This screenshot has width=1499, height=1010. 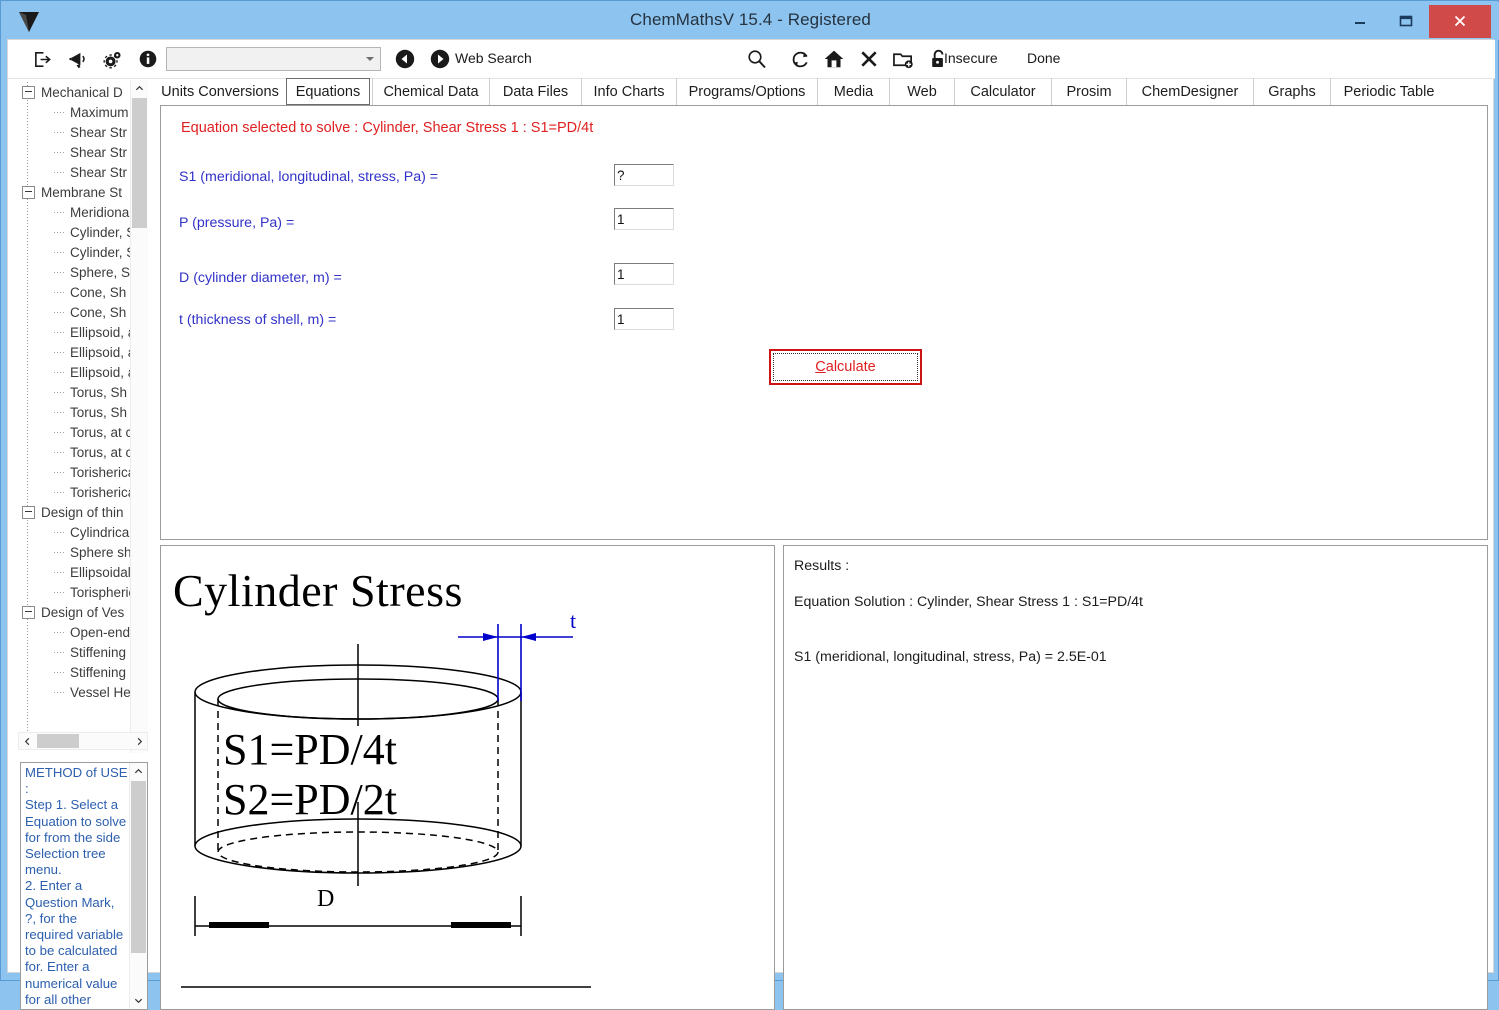 What do you see at coordinates (644, 219) in the screenshot?
I see `p-field-input` at bounding box center [644, 219].